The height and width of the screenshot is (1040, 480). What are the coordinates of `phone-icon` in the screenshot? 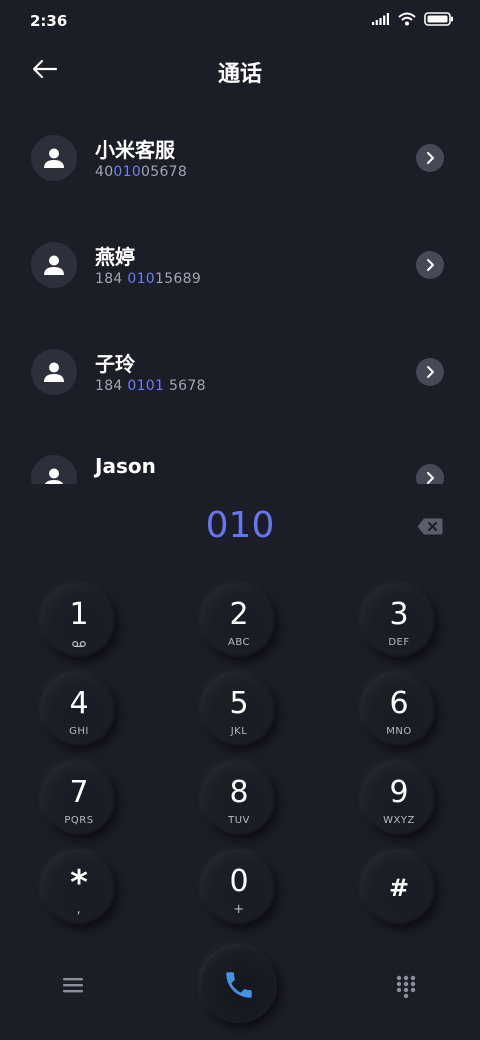 It's located at (239, 985).